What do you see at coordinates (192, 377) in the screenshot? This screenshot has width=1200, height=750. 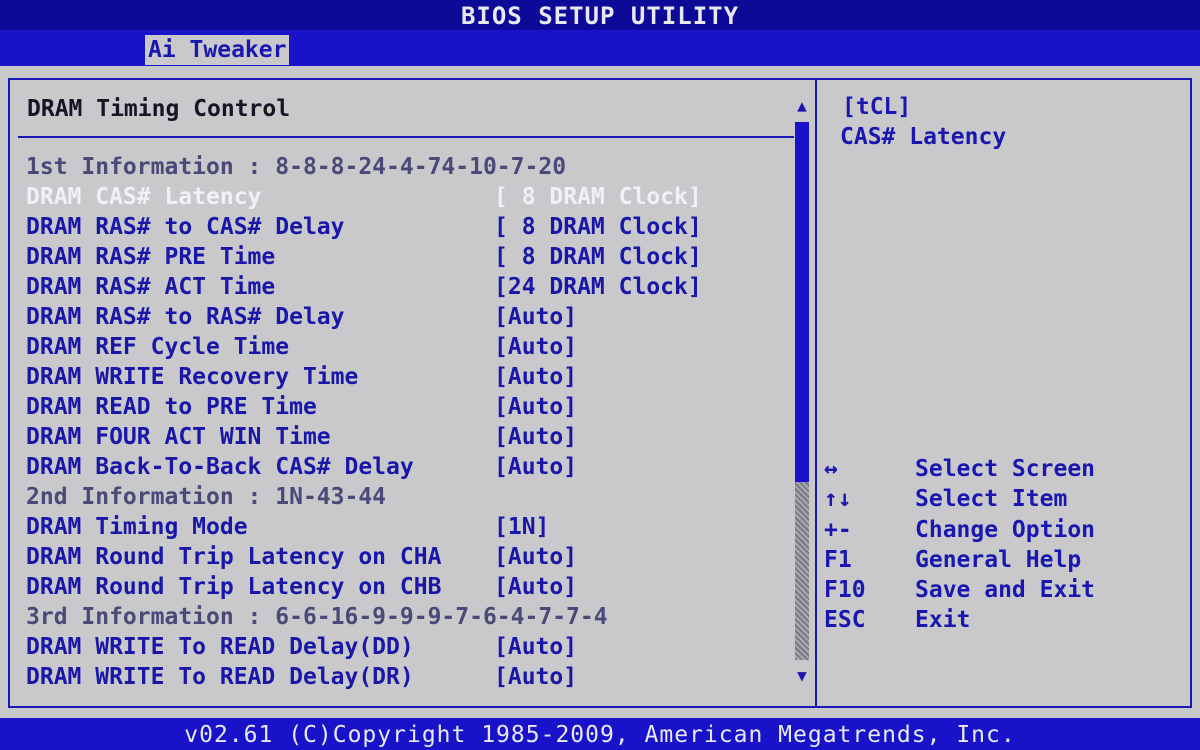 I see `setting-label: DRAM WRITE Recovery Time` at bounding box center [192, 377].